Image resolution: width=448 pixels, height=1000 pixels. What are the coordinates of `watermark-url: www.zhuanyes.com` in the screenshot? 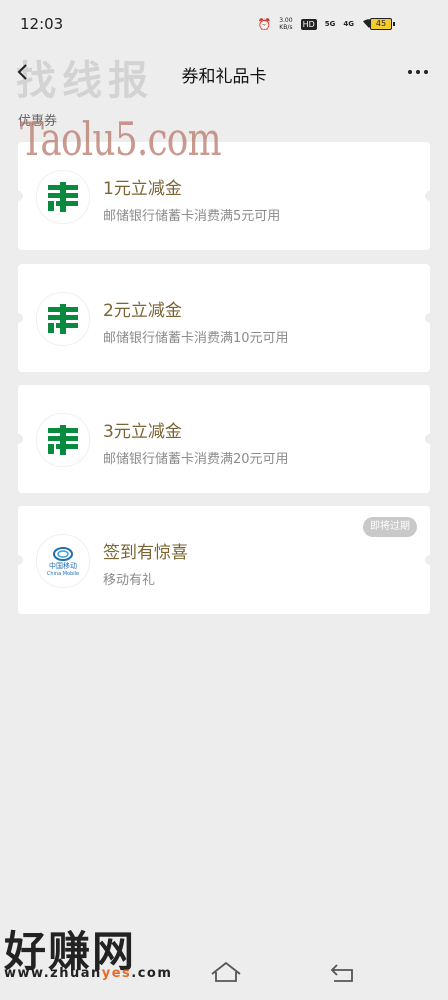 It's located at (88, 973).